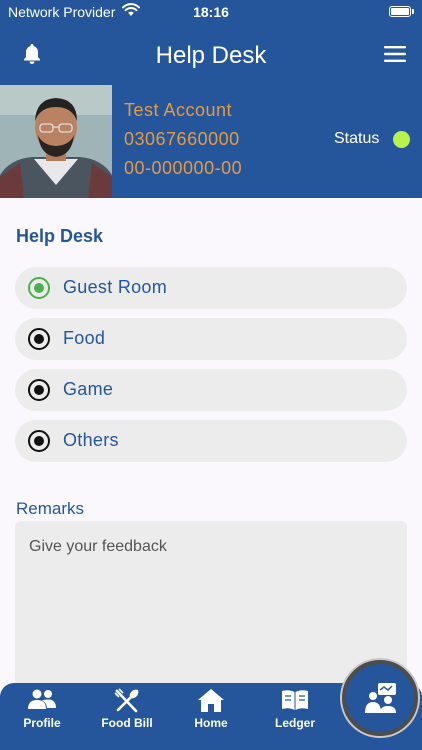 The height and width of the screenshot is (750, 422). What do you see at coordinates (39, 288) in the screenshot?
I see `radio-selected-icon` at bounding box center [39, 288].